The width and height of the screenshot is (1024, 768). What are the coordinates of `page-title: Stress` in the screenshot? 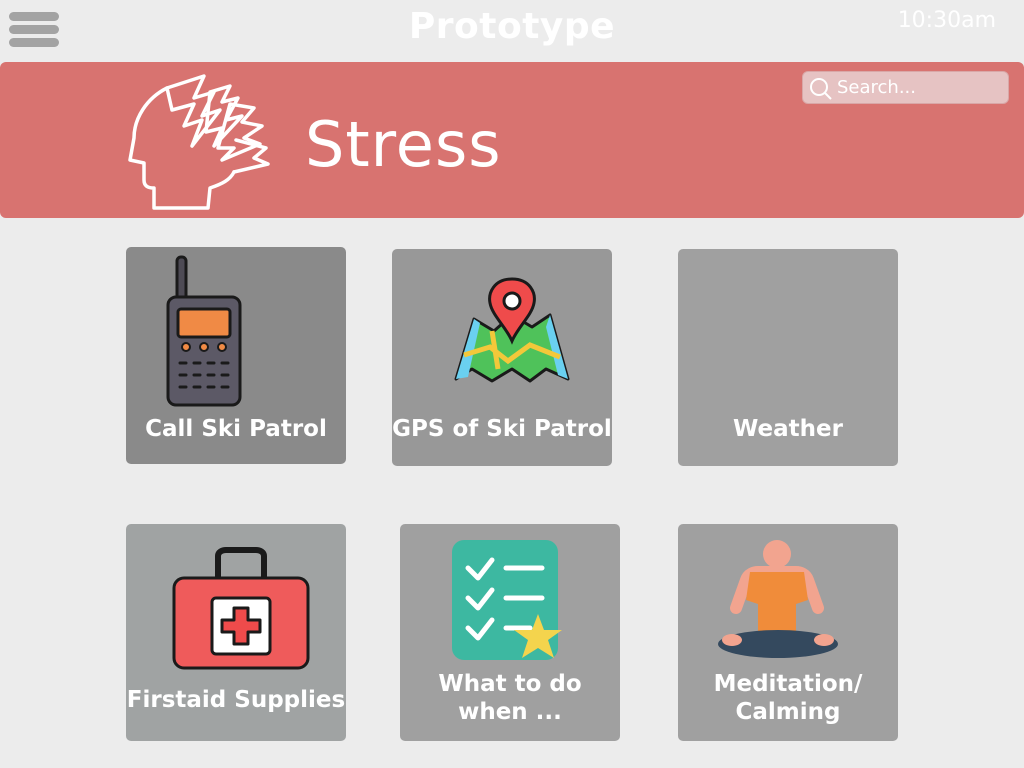 It's located at (403, 144).